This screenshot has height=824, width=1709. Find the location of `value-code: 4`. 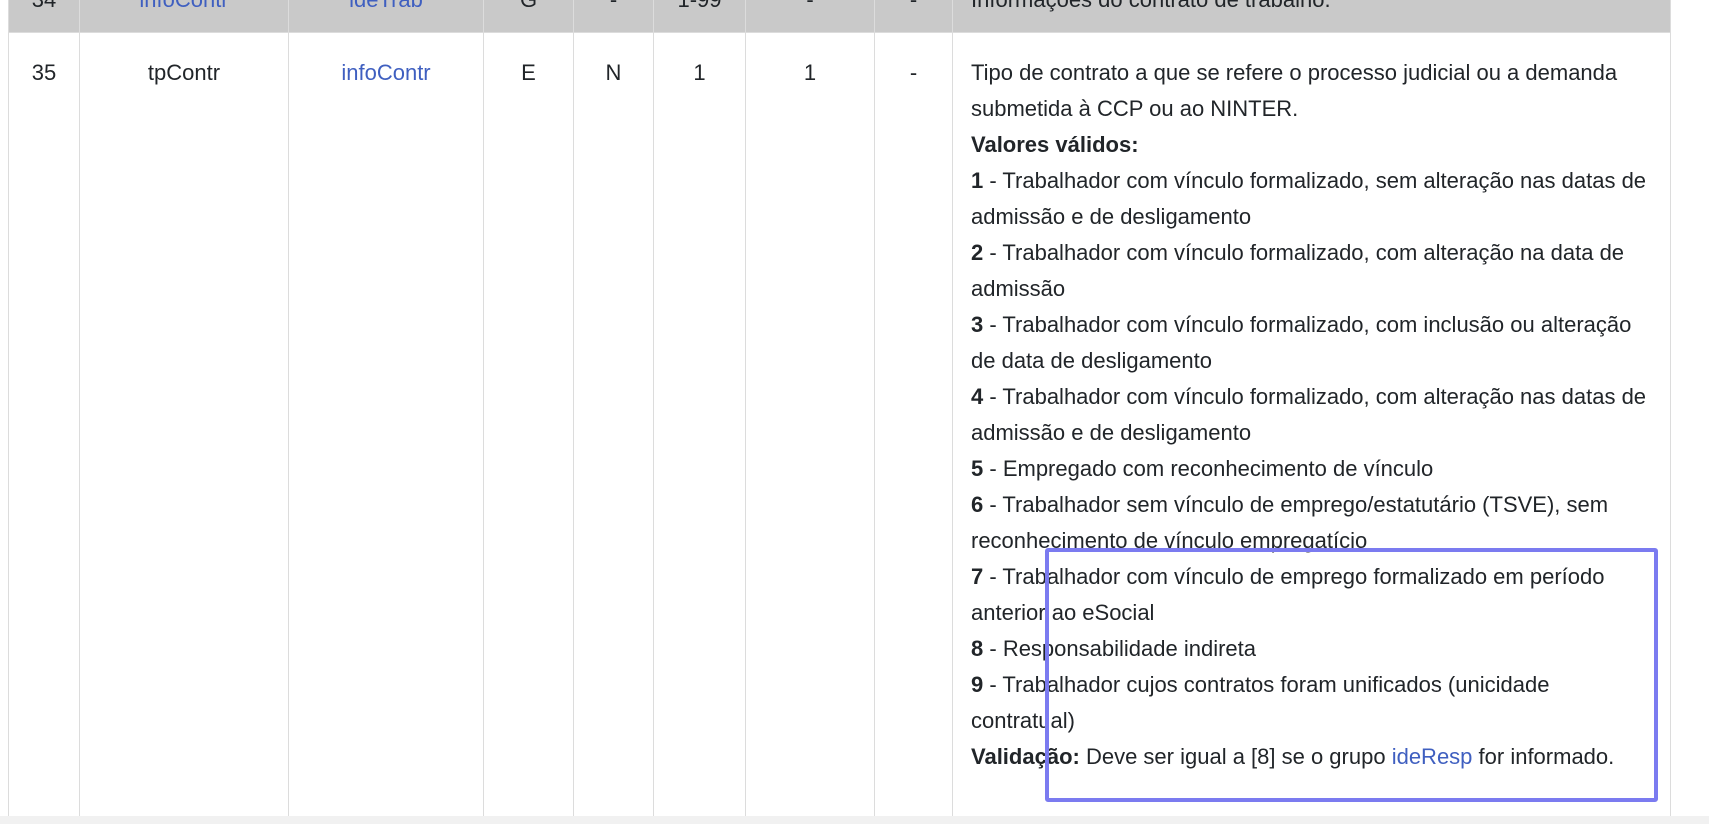

value-code: 4 is located at coordinates (977, 396).